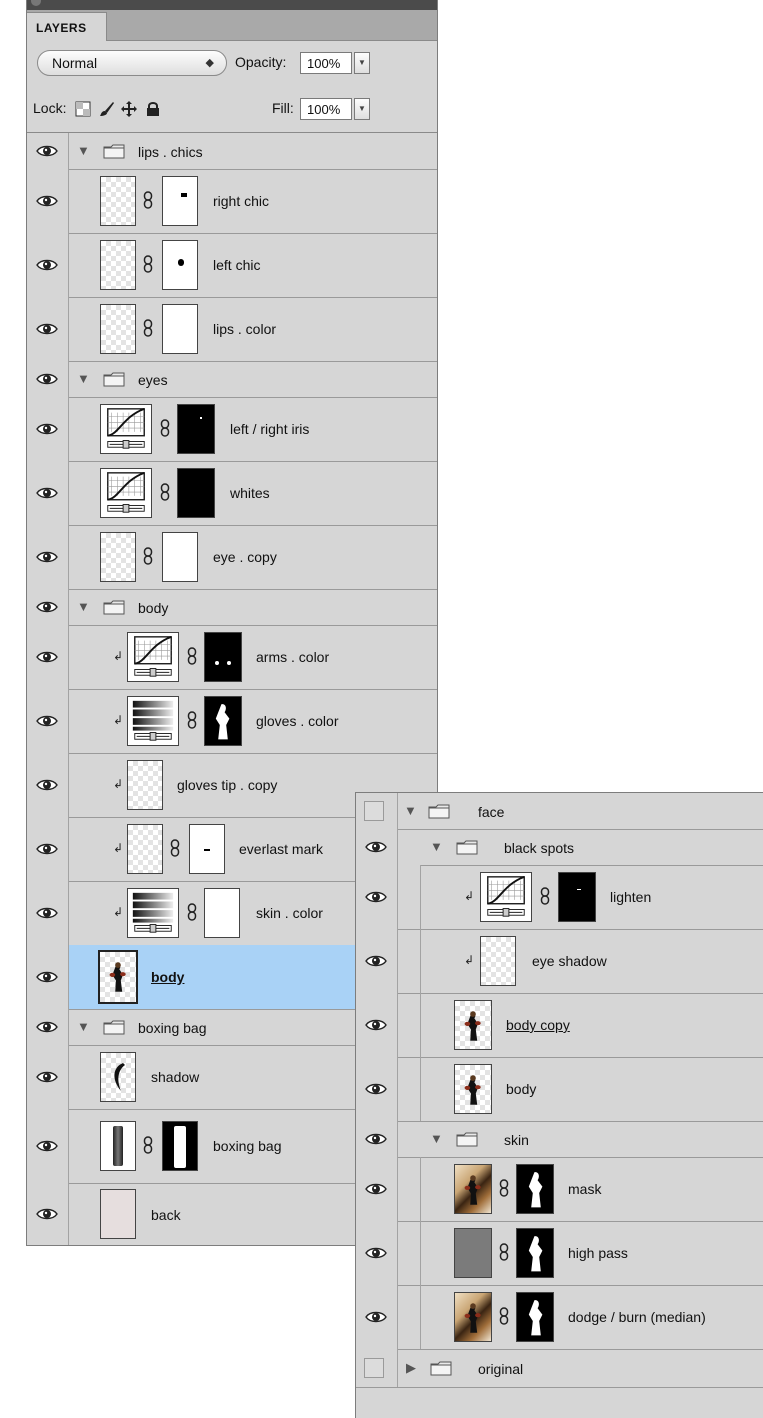  What do you see at coordinates (559, 961) in the screenshot?
I see `layer-eye-shadow: ↲ eye shadow` at bounding box center [559, 961].